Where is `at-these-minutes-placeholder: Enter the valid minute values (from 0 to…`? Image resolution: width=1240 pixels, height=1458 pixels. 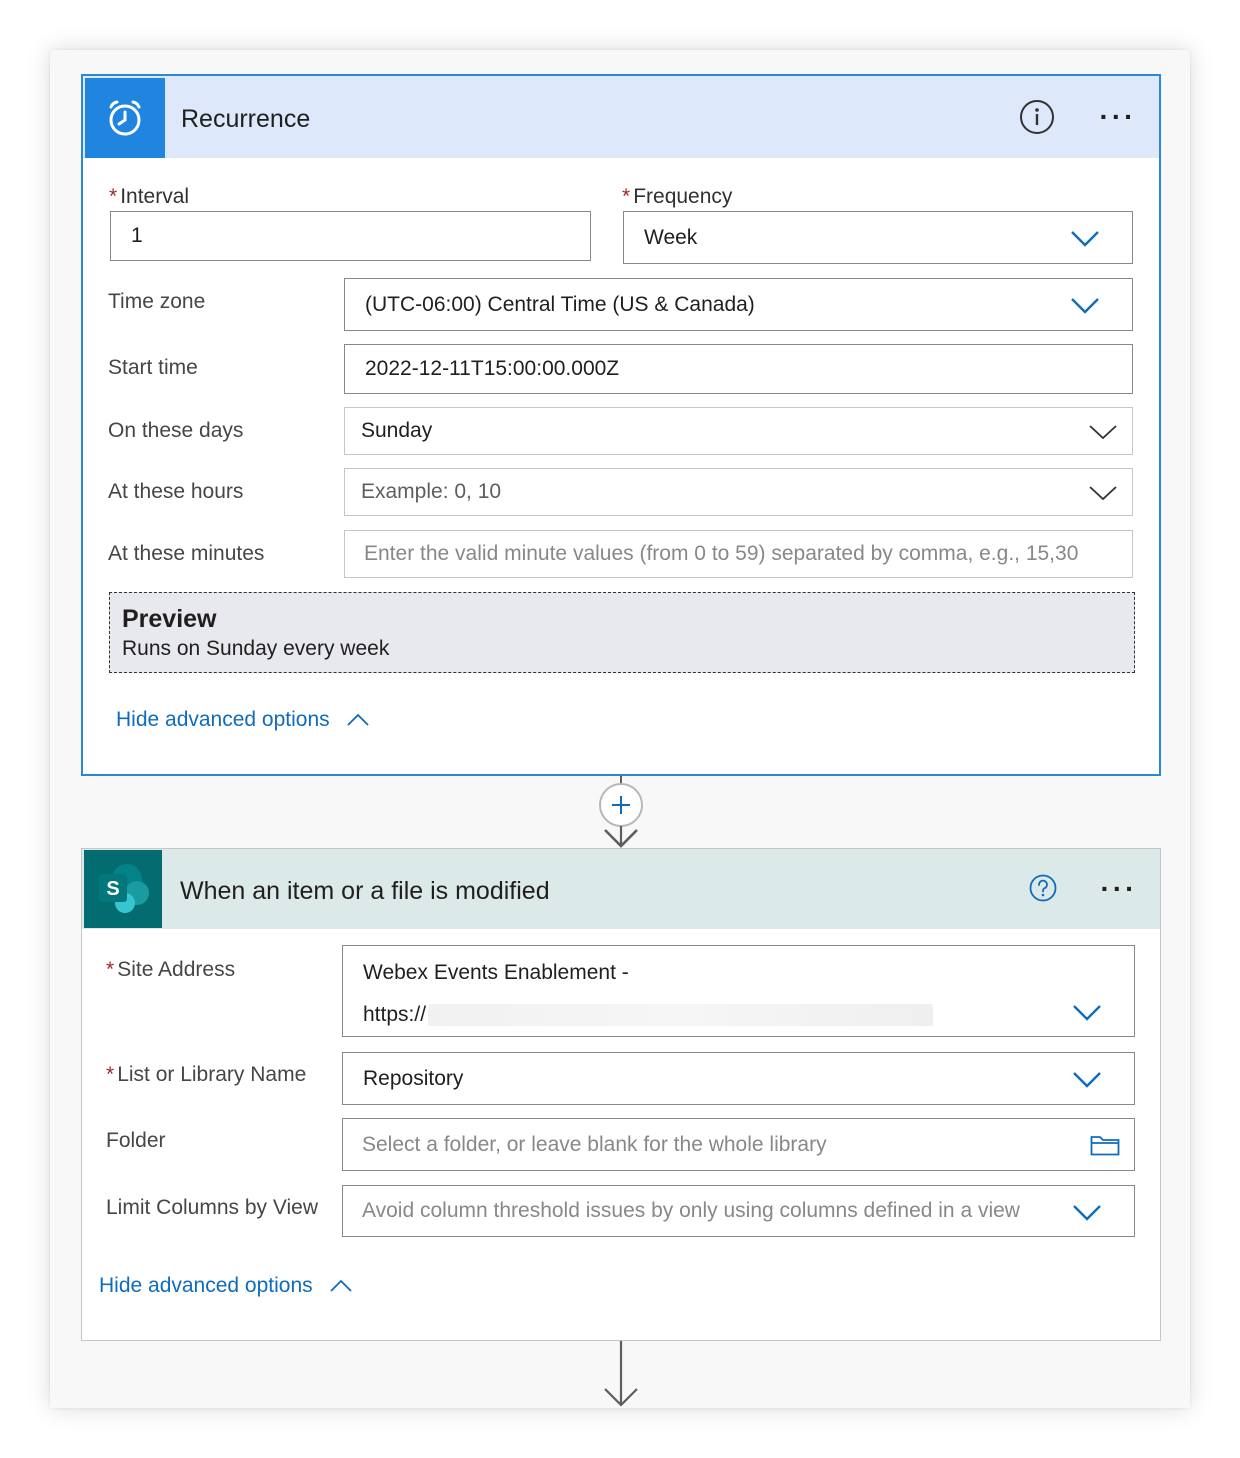
at-these-minutes-placeholder: Enter the valid minute values (from 0 to… is located at coordinates (721, 553).